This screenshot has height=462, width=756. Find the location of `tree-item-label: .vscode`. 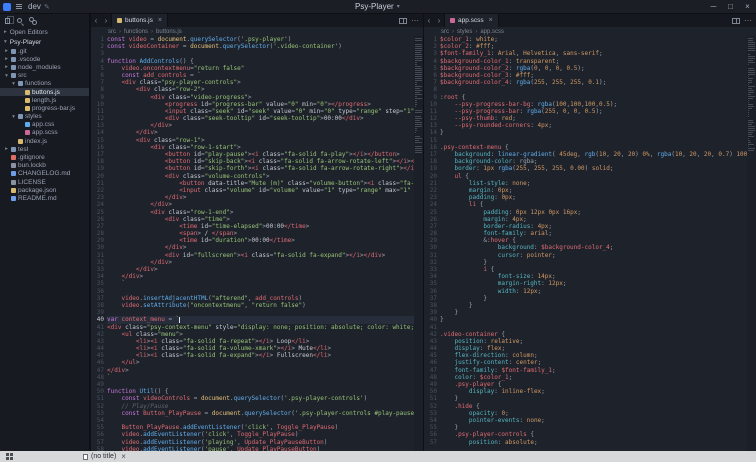

tree-item-label: .vscode is located at coordinates (29, 59).